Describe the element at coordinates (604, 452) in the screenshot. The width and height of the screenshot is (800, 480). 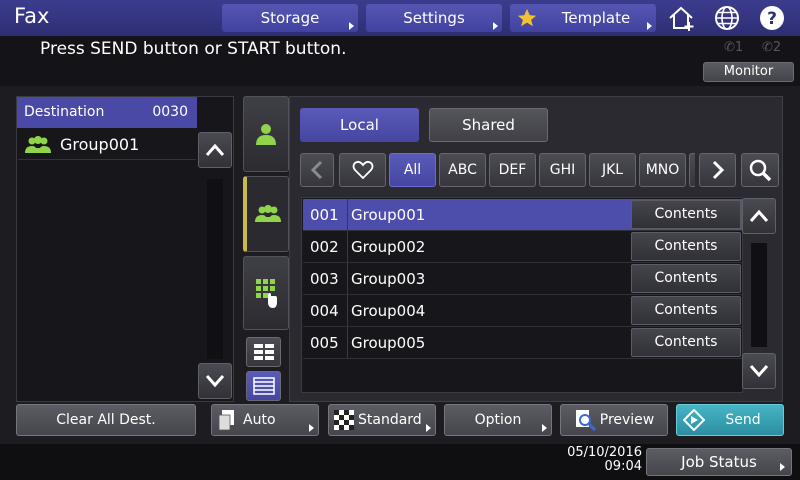
I see `date: 05/10/2016` at that location.